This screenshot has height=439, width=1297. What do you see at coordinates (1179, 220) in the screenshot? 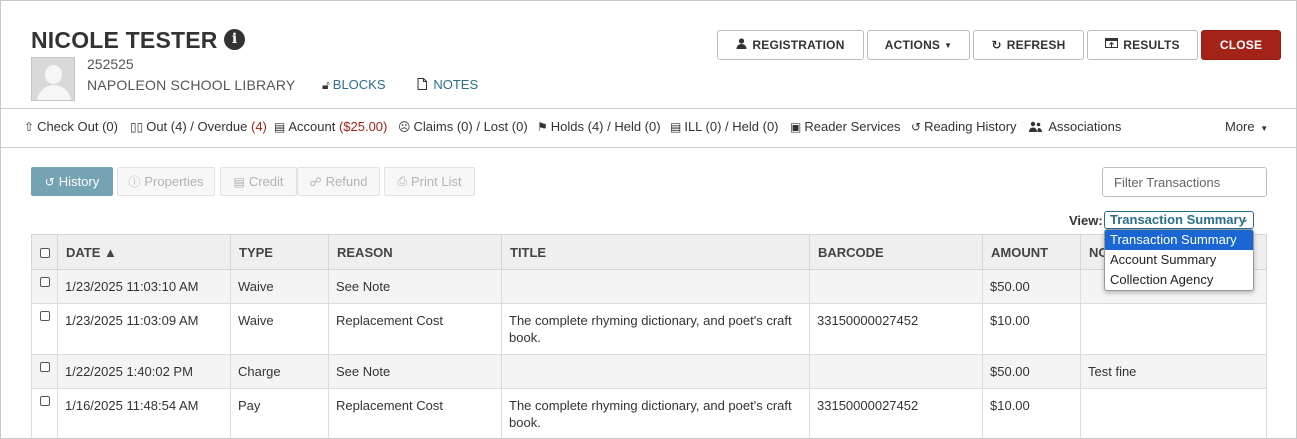
I see `view-select: Transaction Summary ⌄` at bounding box center [1179, 220].